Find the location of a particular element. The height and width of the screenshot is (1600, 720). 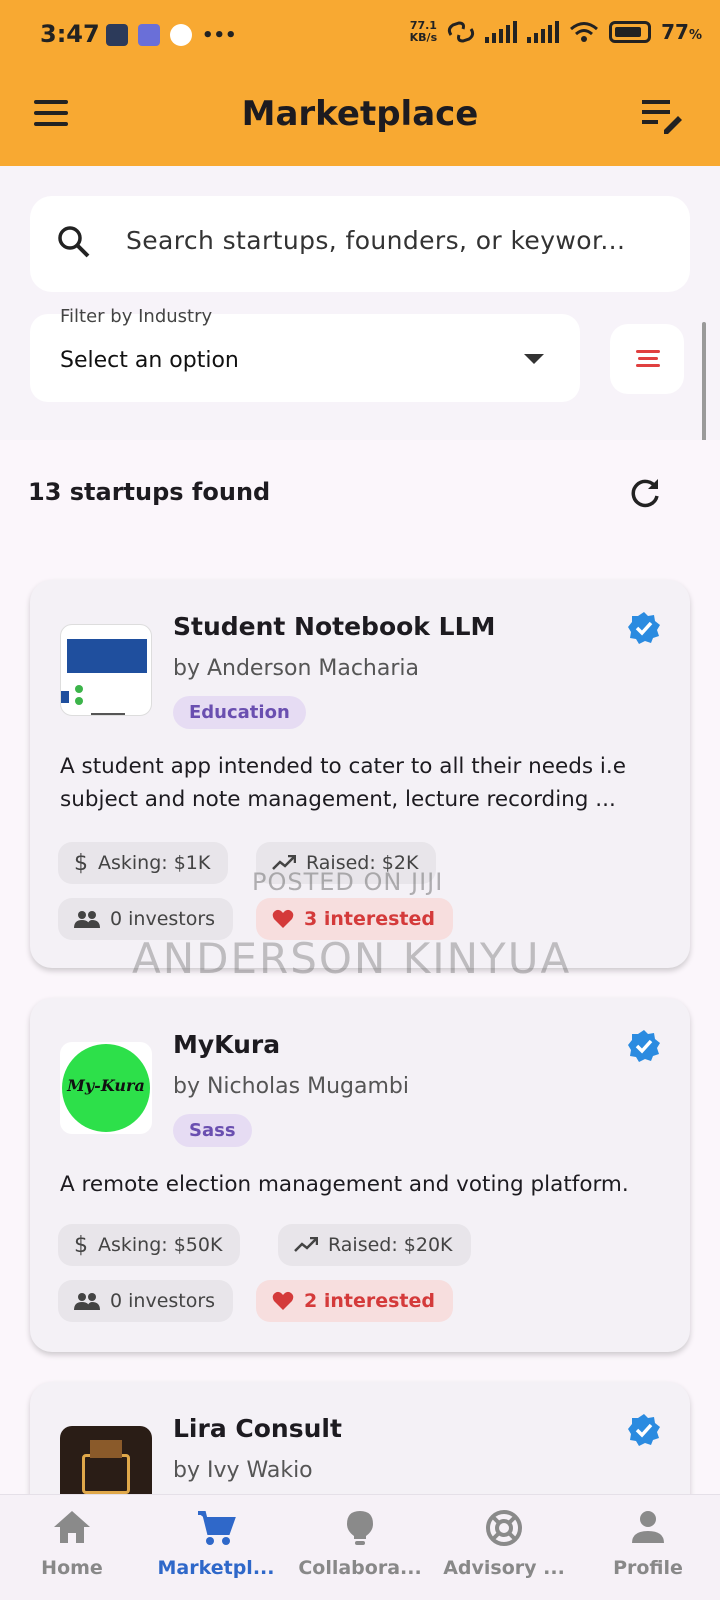

nav-profile-label: Profile is located at coordinates (648, 1568).